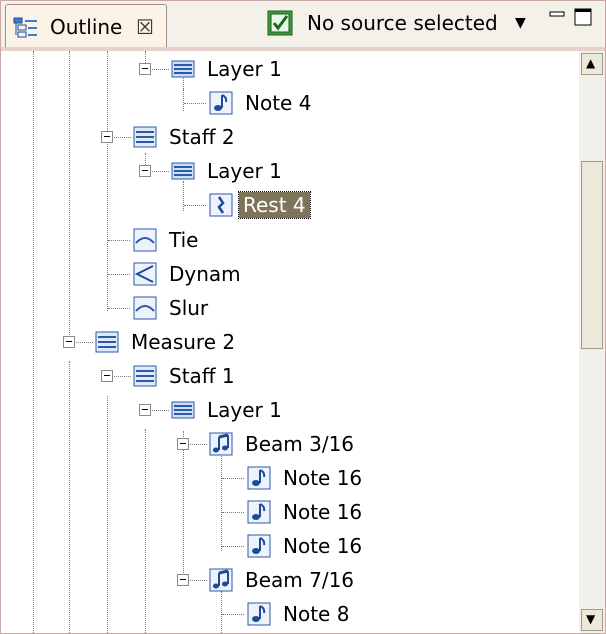 This screenshot has height=634, width=606. Describe the element at coordinates (107, 342) in the screenshot. I see `measure-icon` at that location.